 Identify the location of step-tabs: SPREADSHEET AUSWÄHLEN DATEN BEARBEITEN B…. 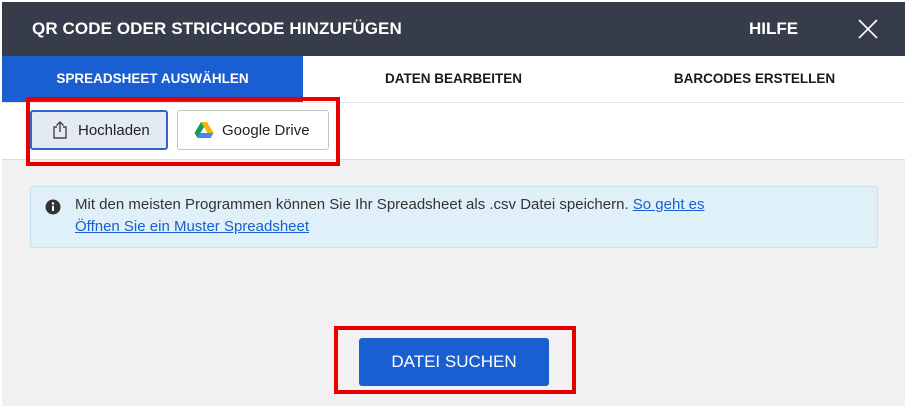
(453, 79).